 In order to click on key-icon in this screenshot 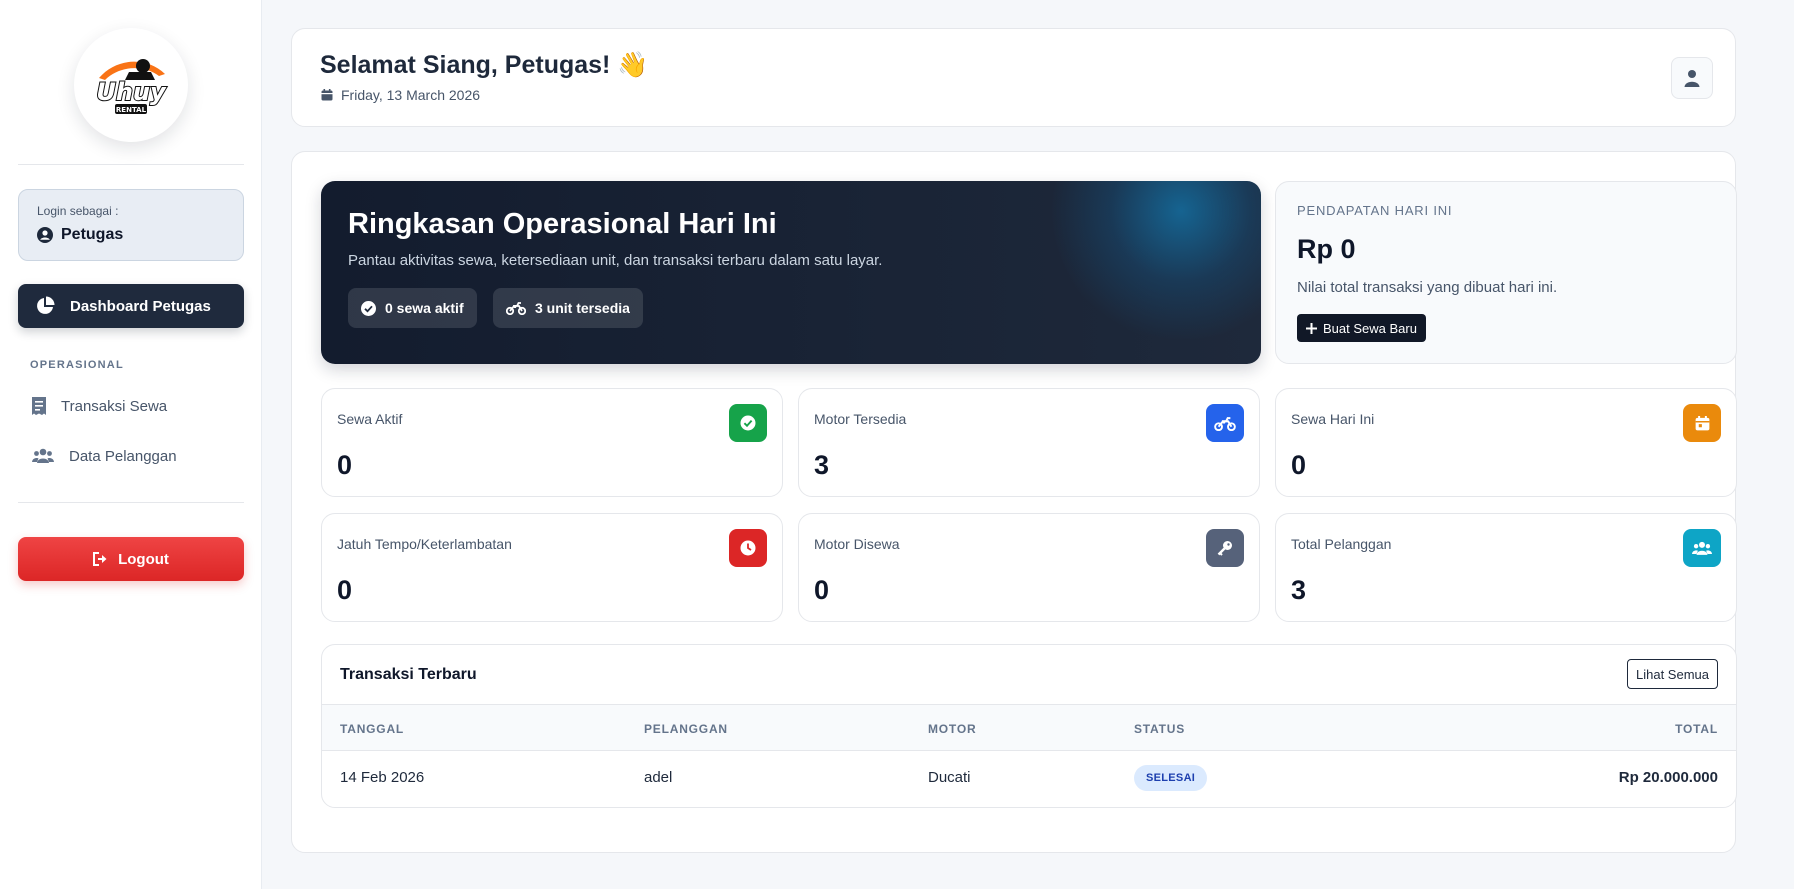, I will do `click(1225, 548)`.